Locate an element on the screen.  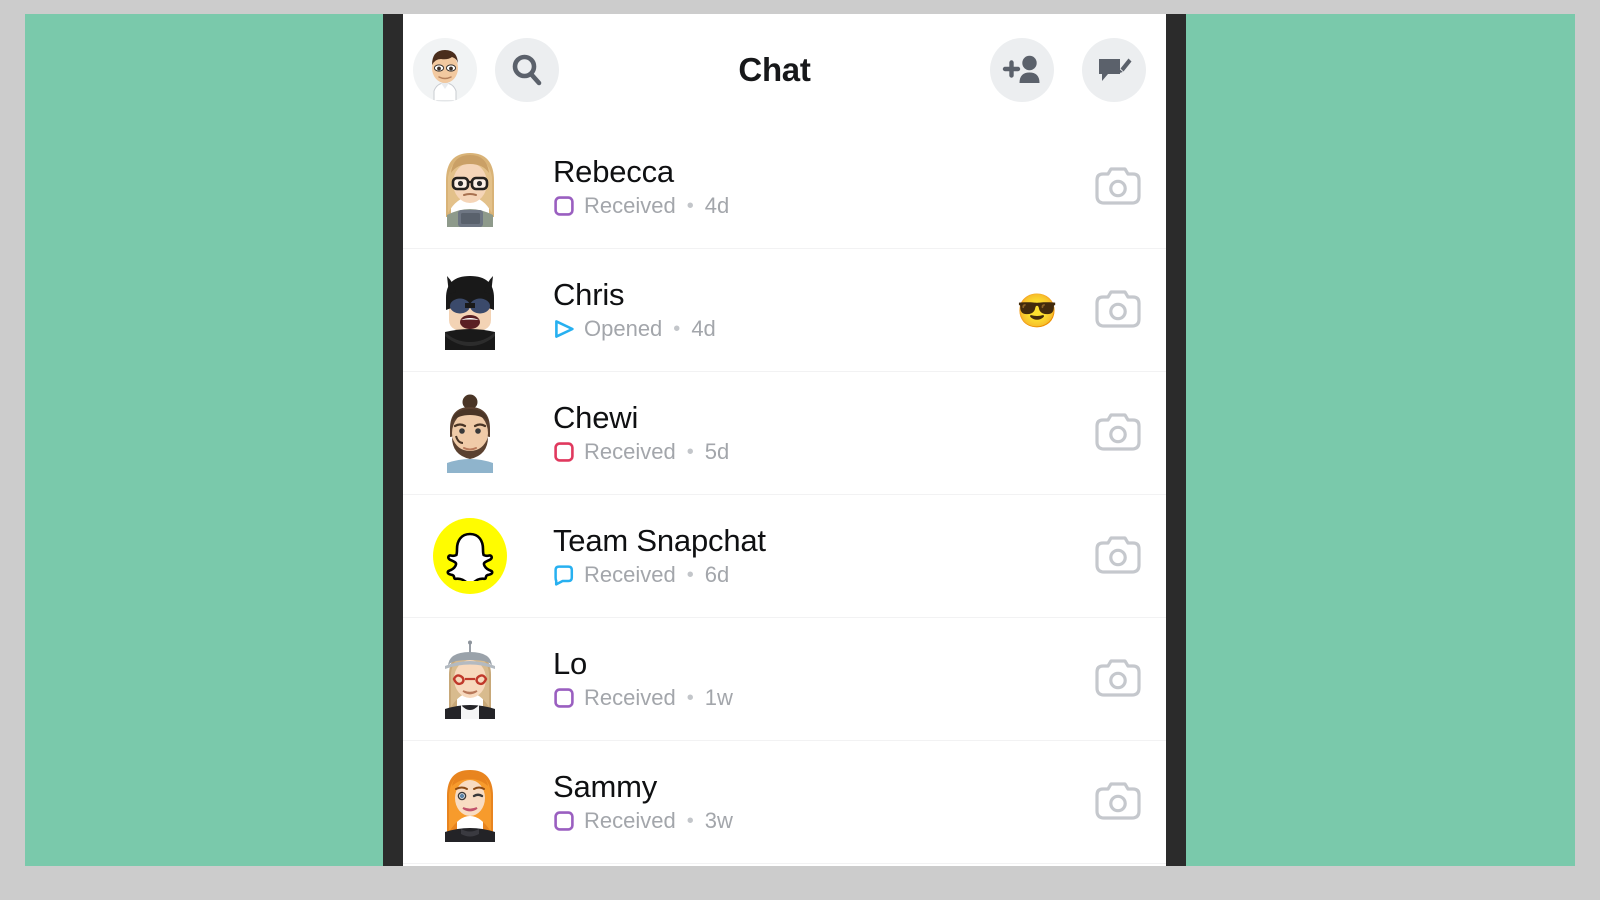
add-friend-icon is located at coordinates (1021, 69).